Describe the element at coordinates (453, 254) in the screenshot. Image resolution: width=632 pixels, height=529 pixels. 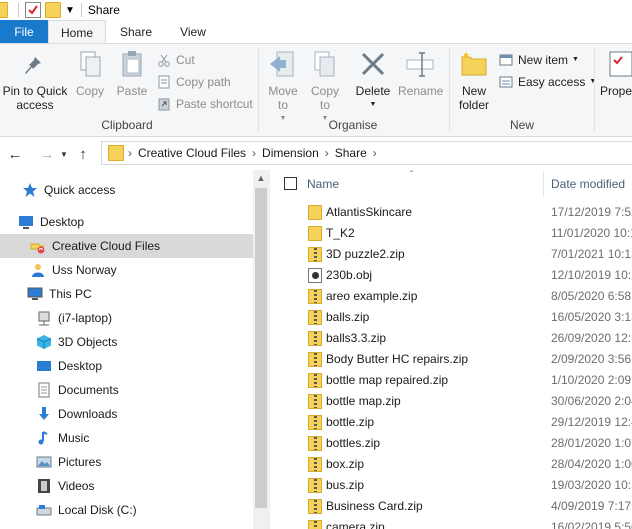
I see `file-row: 3D puzzle2.zip 7/01/2021 10:13` at that location.